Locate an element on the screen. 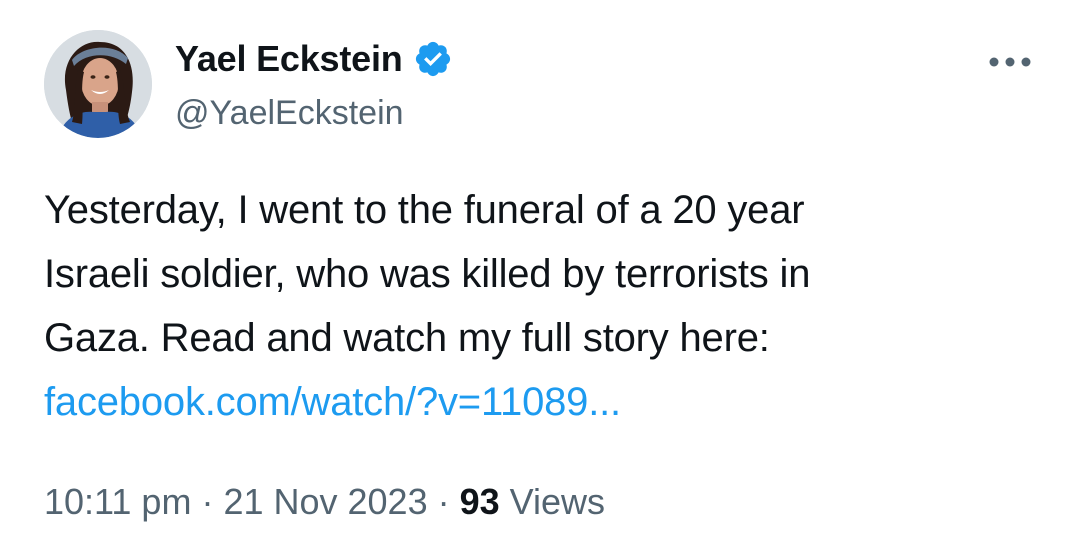 The width and height of the screenshot is (1080, 547). more-options-button is located at coordinates (1010, 62).